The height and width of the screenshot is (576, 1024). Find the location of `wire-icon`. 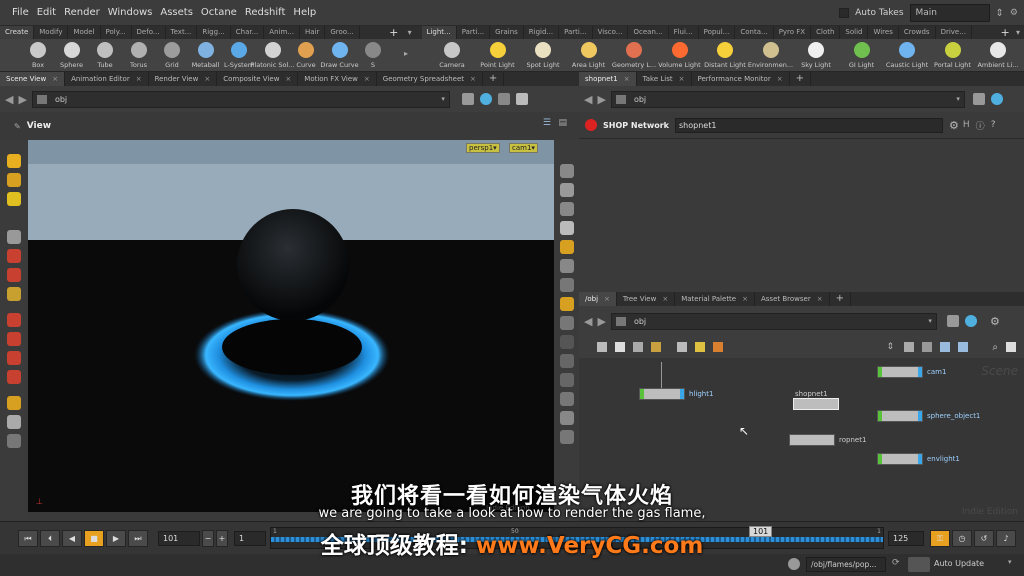

wire-icon is located at coordinates (566, 323).